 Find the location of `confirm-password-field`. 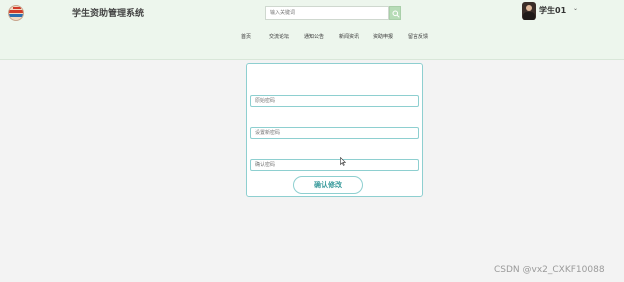

confirm-password-field is located at coordinates (334, 165).